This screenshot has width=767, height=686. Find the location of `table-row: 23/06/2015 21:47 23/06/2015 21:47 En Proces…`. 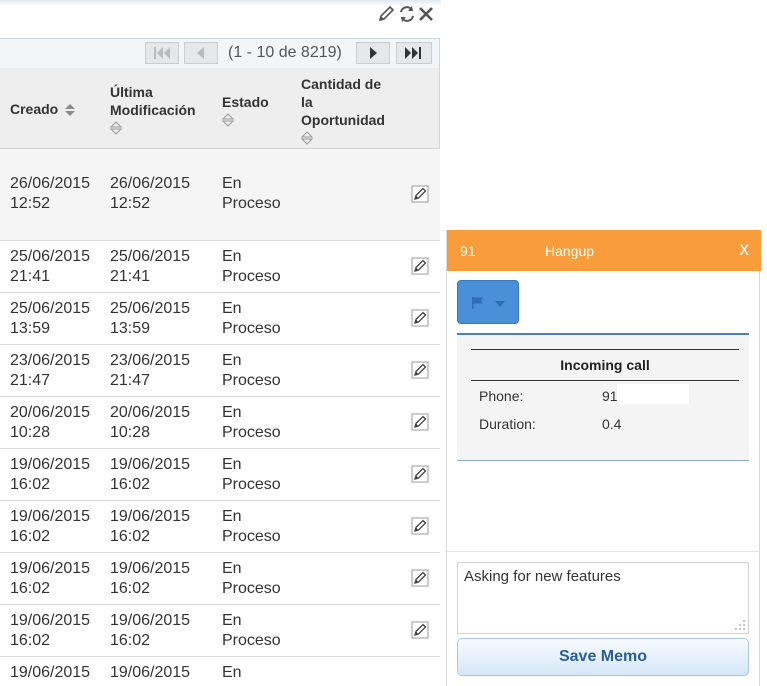

table-row: 23/06/2015 21:47 23/06/2015 21:47 En Proces… is located at coordinates (220, 371).